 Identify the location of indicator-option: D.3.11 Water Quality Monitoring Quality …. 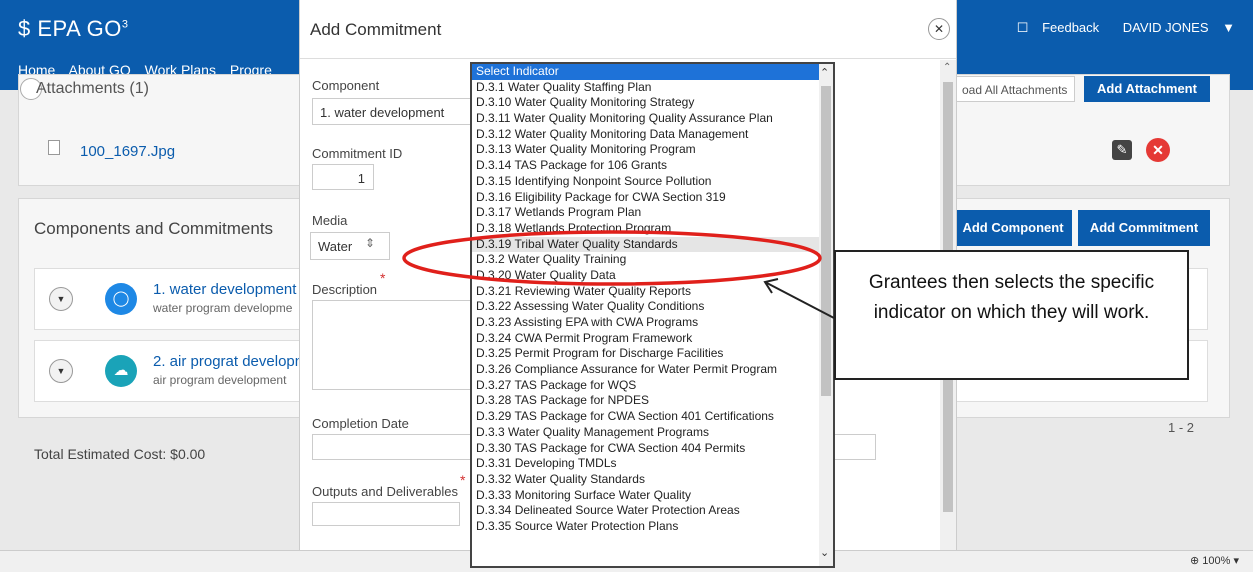
(645, 119).